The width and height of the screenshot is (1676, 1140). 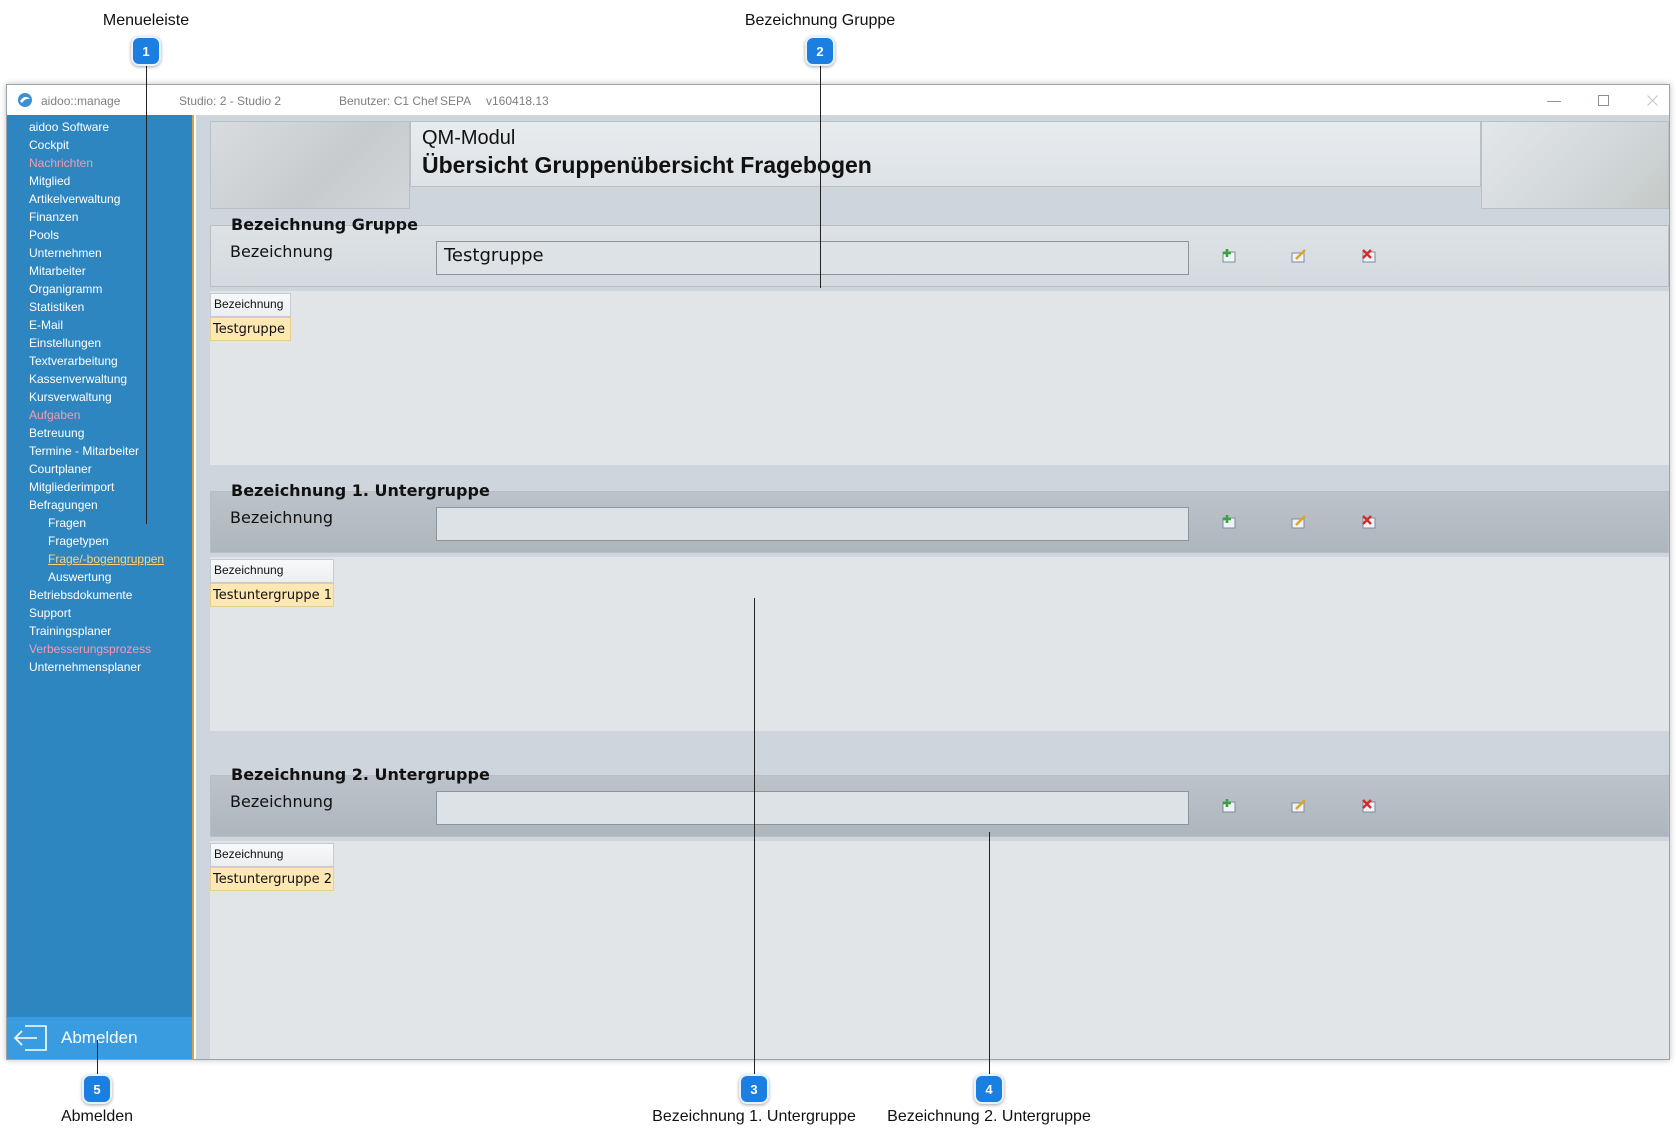 I want to click on group-list-column-header: Bezeichnung, so click(x=250, y=305).